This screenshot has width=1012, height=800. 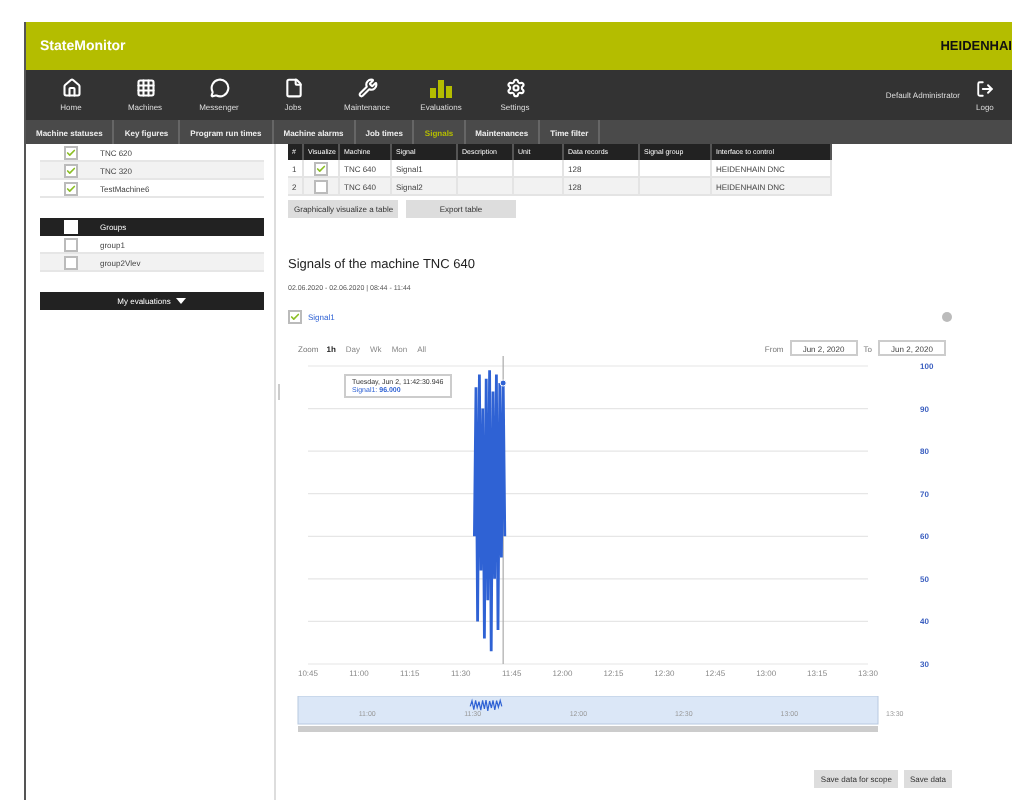 What do you see at coordinates (71, 88) in the screenshot?
I see `home-icon` at bounding box center [71, 88].